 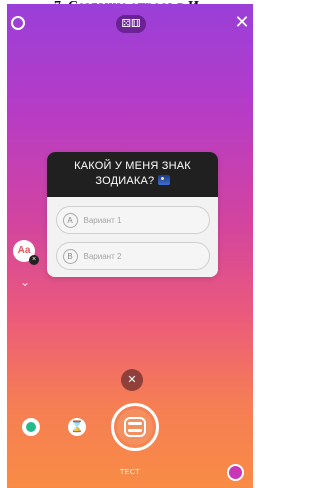 What do you see at coordinates (77, 427) in the screenshot?
I see `timer-icon: ⌛` at bounding box center [77, 427].